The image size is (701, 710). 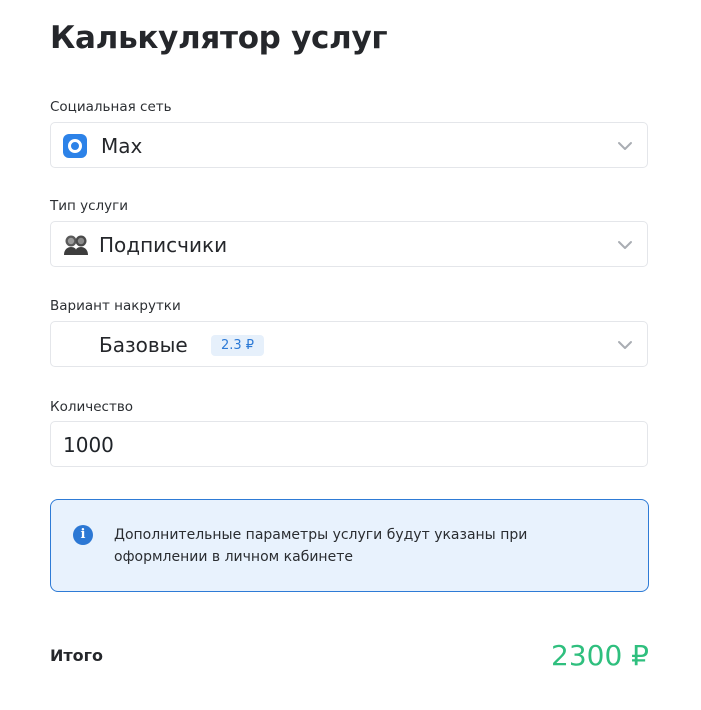 What do you see at coordinates (349, 244) in the screenshot?
I see `service-type-select: Подписчики` at bounding box center [349, 244].